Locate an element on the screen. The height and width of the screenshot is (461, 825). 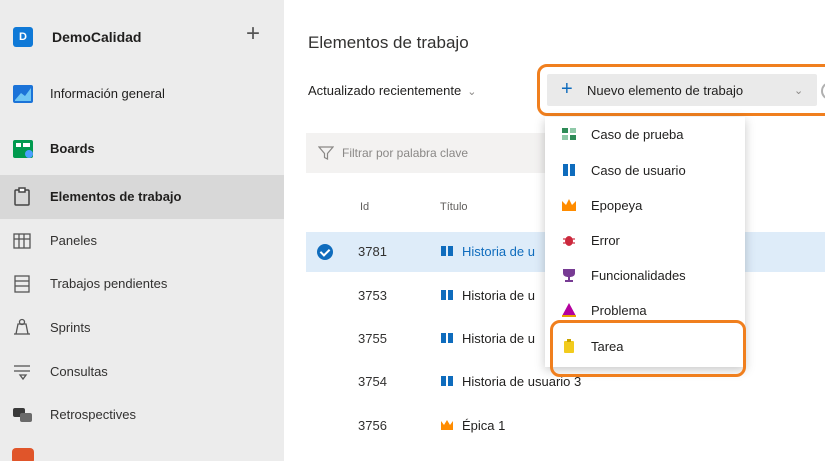
row-id: 3754 is located at coordinates (372, 381).